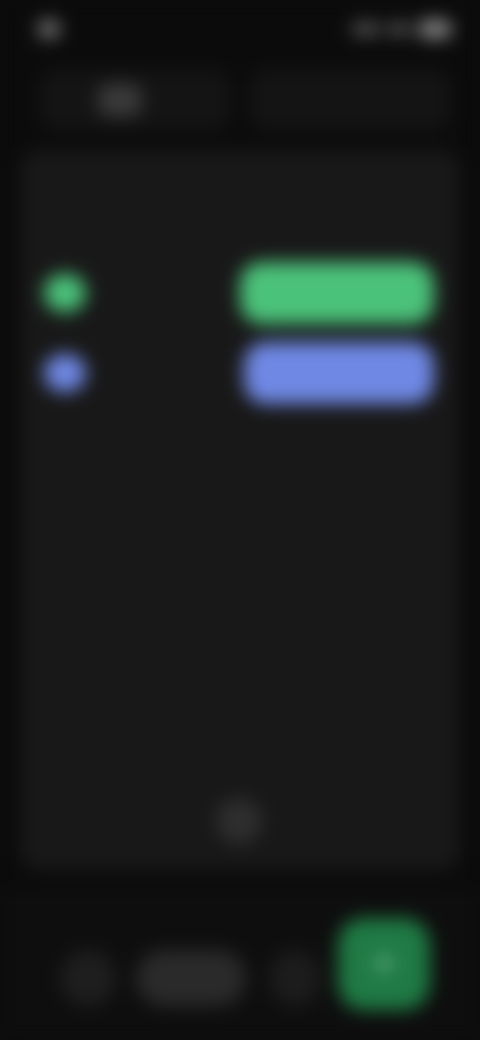  I want to click on tab-right, so click(350, 100).